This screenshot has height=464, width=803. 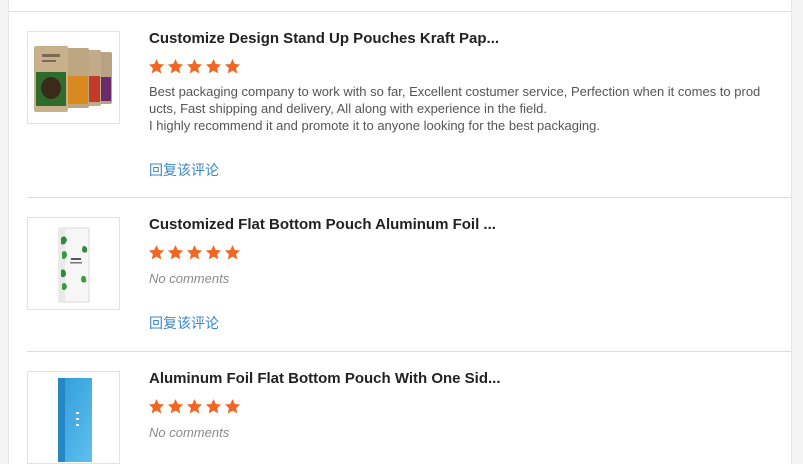 What do you see at coordinates (189, 432) in the screenshot?
I see `review-comment: No comments` at bounding box center [189, 432].